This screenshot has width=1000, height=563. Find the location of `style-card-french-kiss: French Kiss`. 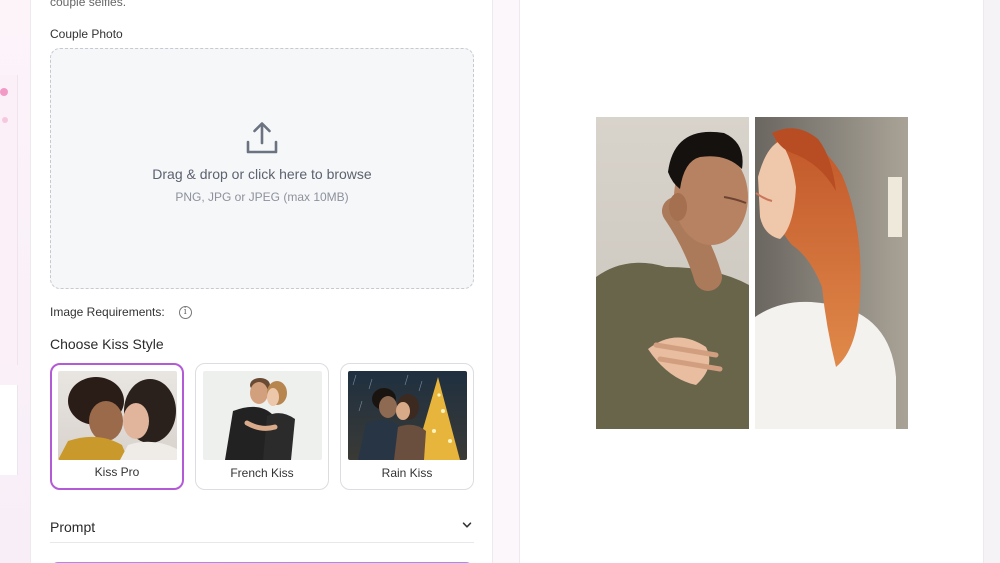

style-card-french-kiss: French Kiss is located at coordinates (262, 426).